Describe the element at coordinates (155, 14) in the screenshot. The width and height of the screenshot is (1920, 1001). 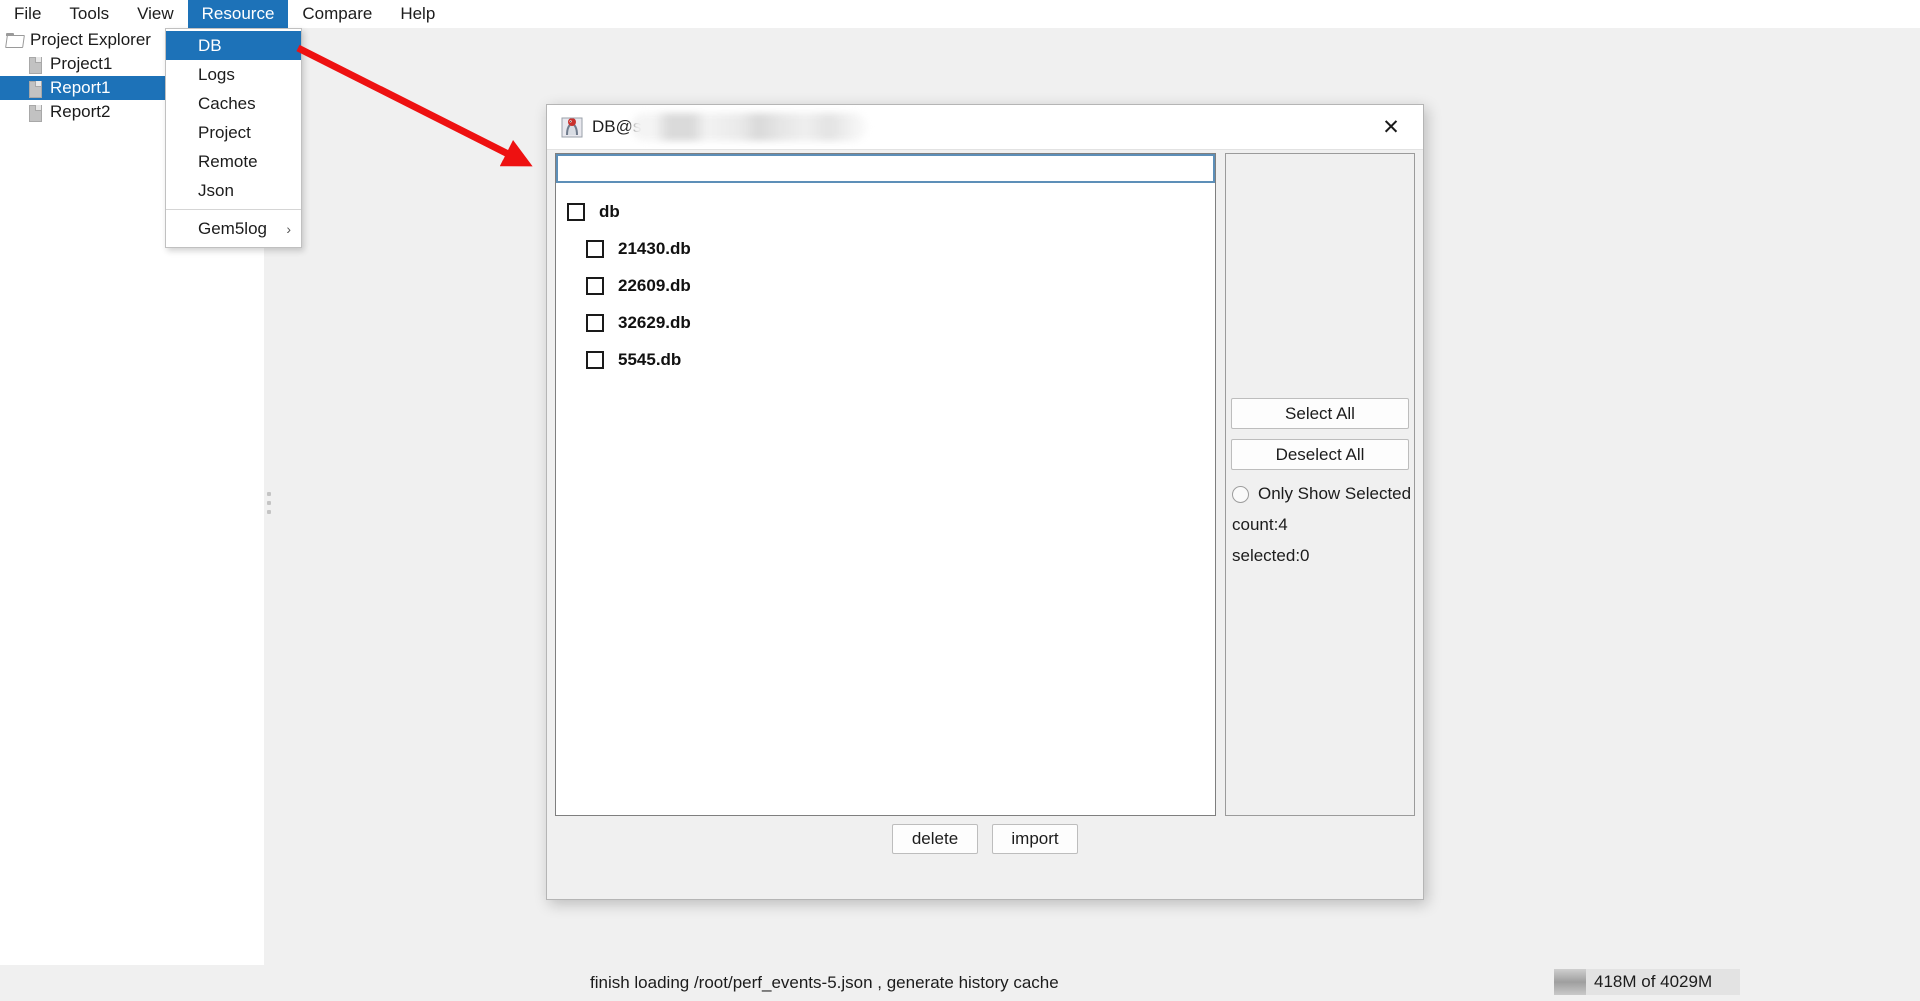
I see `menu-view: View` at that location.